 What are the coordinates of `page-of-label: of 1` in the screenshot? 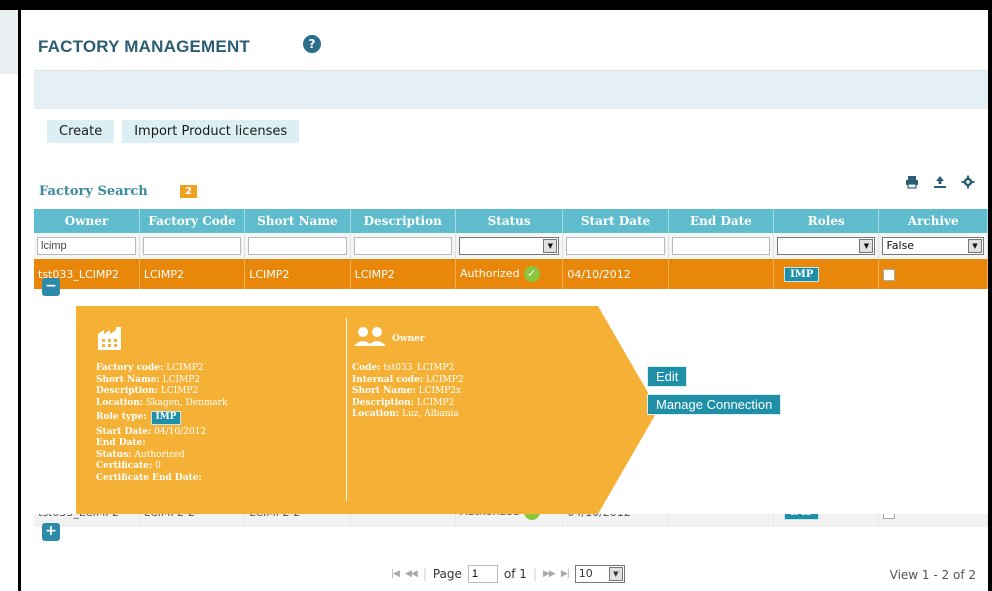 It's located at (515, 574).